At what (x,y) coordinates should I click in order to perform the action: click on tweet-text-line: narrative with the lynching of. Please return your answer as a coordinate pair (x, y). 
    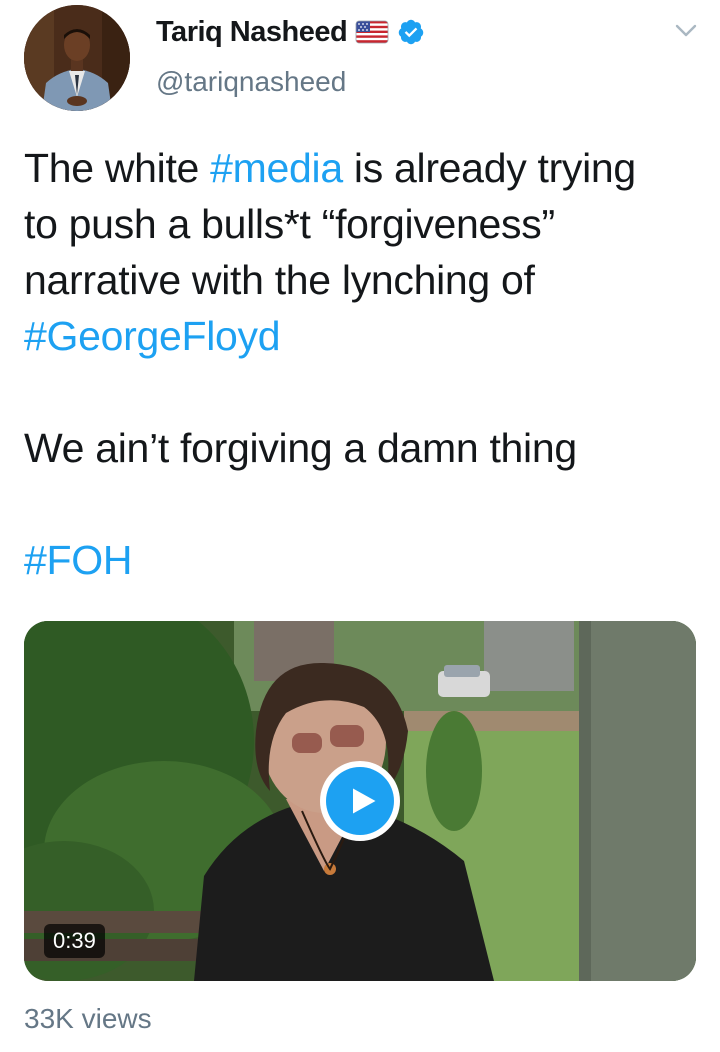
    Looking at the image, I should click on (364, 280).